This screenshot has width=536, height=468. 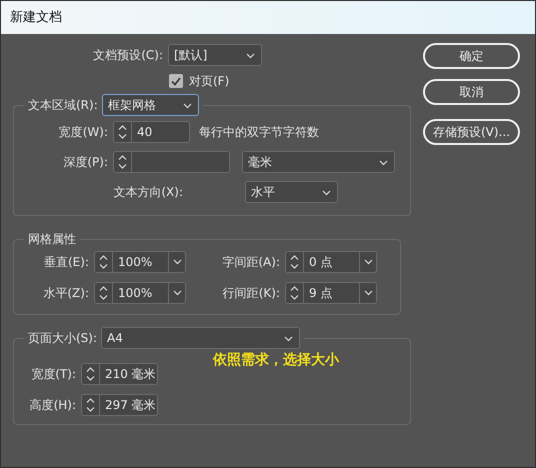 What do you see at coordinates (276, 360) in the screenshot?
I see `annotation-text: 依照需求，选择大小` at bounding box center [276, 360].